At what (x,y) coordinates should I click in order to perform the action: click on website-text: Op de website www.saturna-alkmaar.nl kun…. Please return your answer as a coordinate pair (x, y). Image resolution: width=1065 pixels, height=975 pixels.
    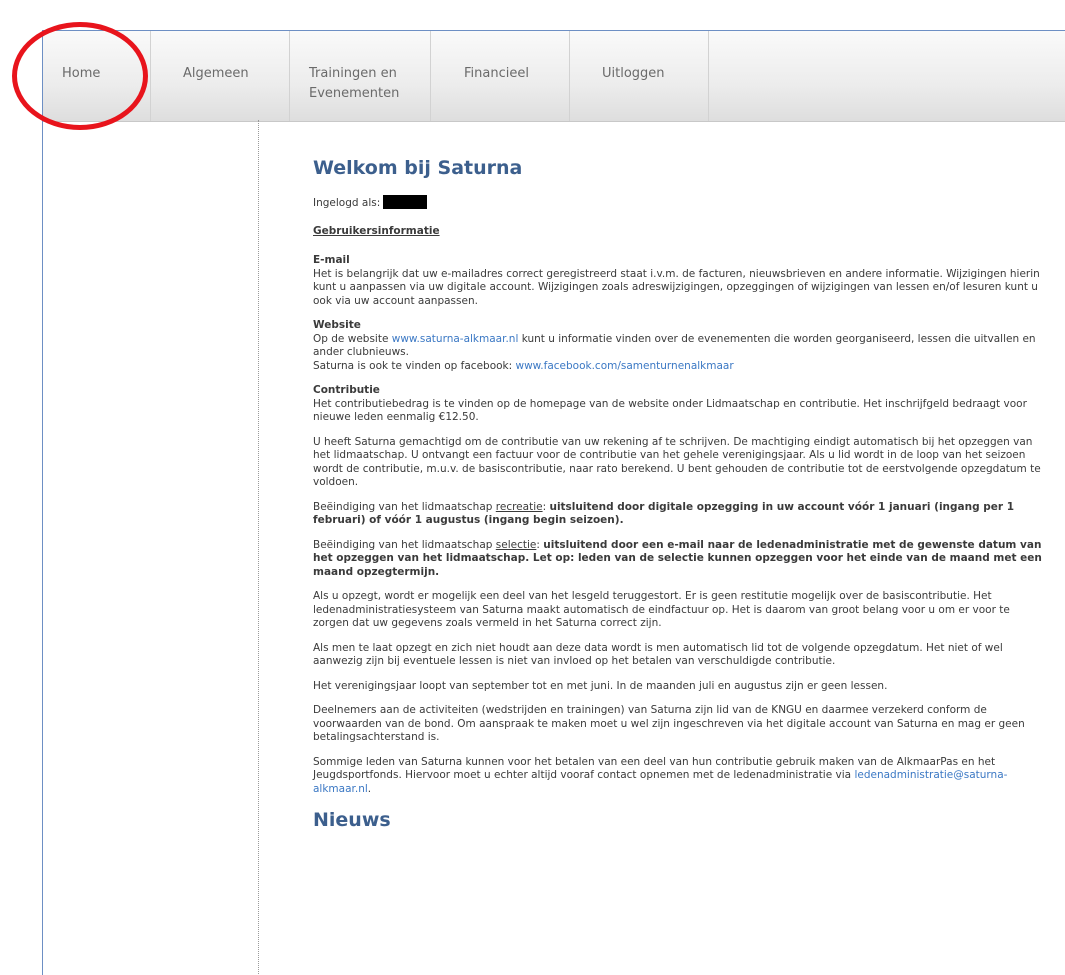
    Looking at the image, I should click on (680, 353).